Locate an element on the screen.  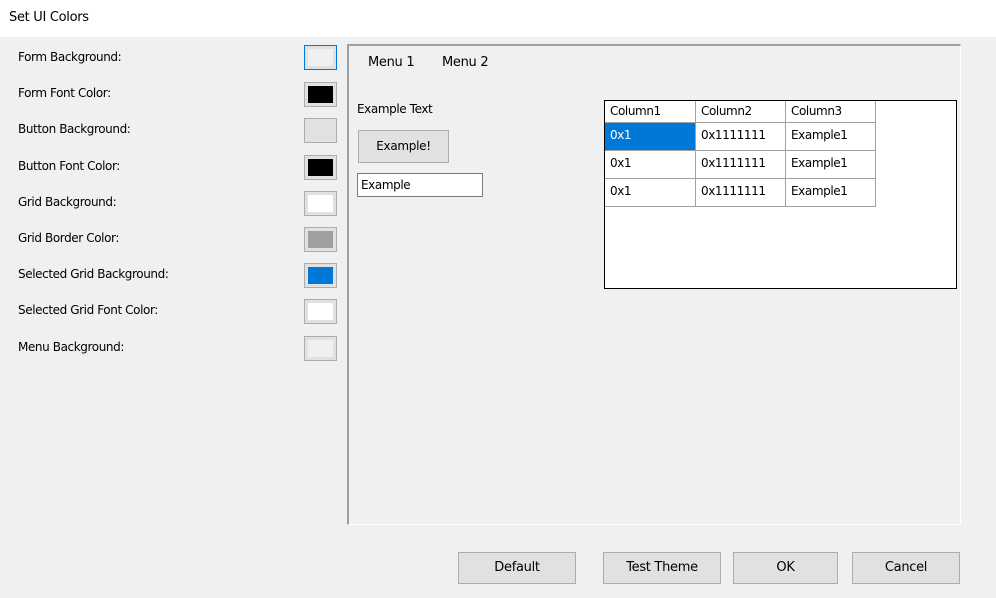
grid-background-swatch is located at coordinates (320, 203).